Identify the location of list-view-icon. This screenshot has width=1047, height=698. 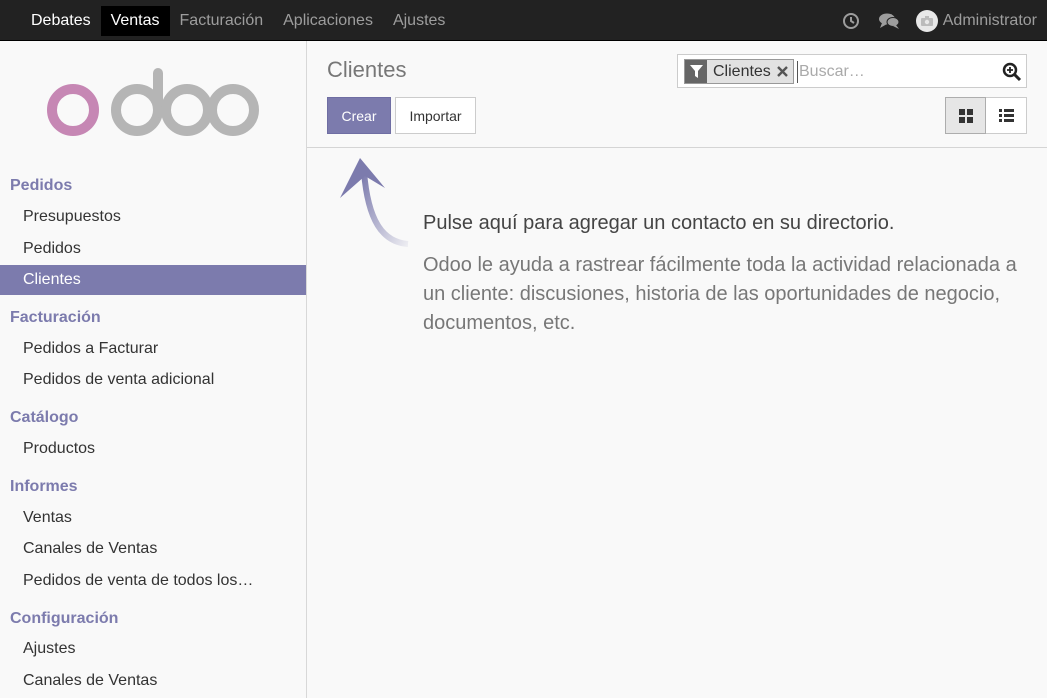
(1006, 115).